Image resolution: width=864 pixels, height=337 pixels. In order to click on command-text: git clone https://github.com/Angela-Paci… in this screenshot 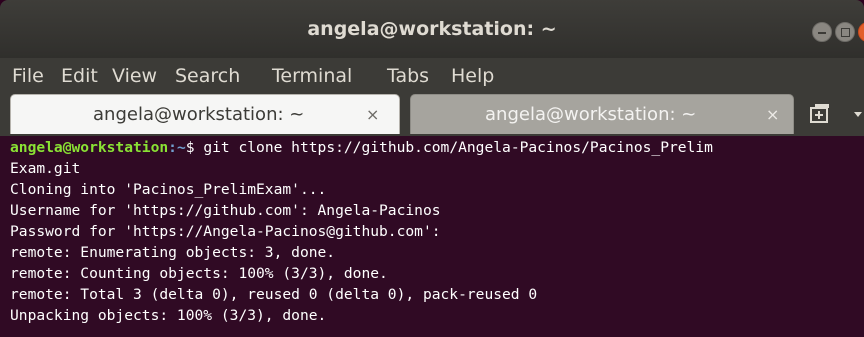, I will do `click(458, 147)`.